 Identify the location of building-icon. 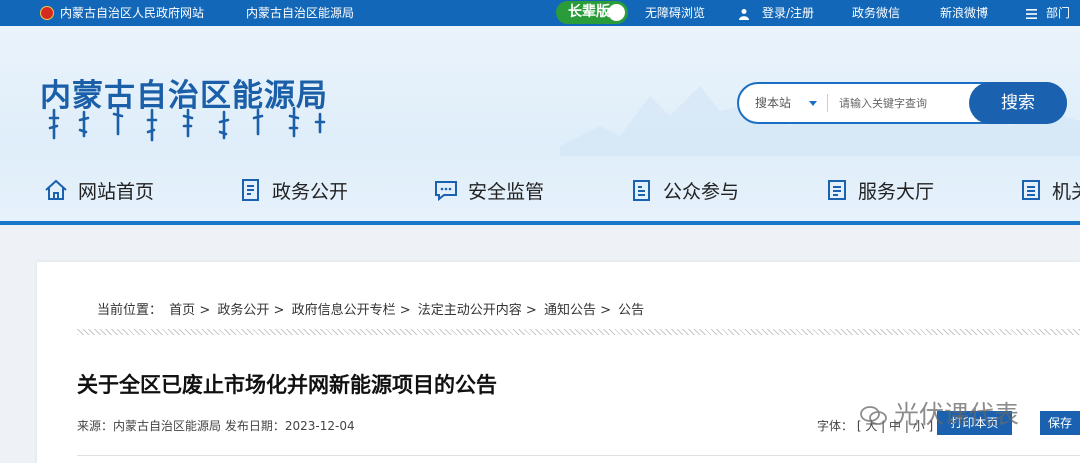
(1031, 190).